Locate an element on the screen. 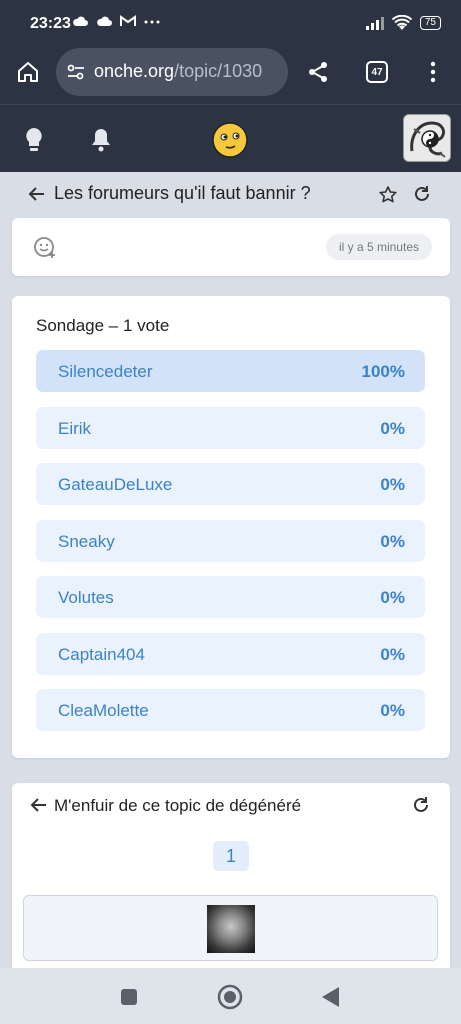  poll-option-gateaudeluxe: GateauDeLuxe 0% is located at coordinates (230, 484).